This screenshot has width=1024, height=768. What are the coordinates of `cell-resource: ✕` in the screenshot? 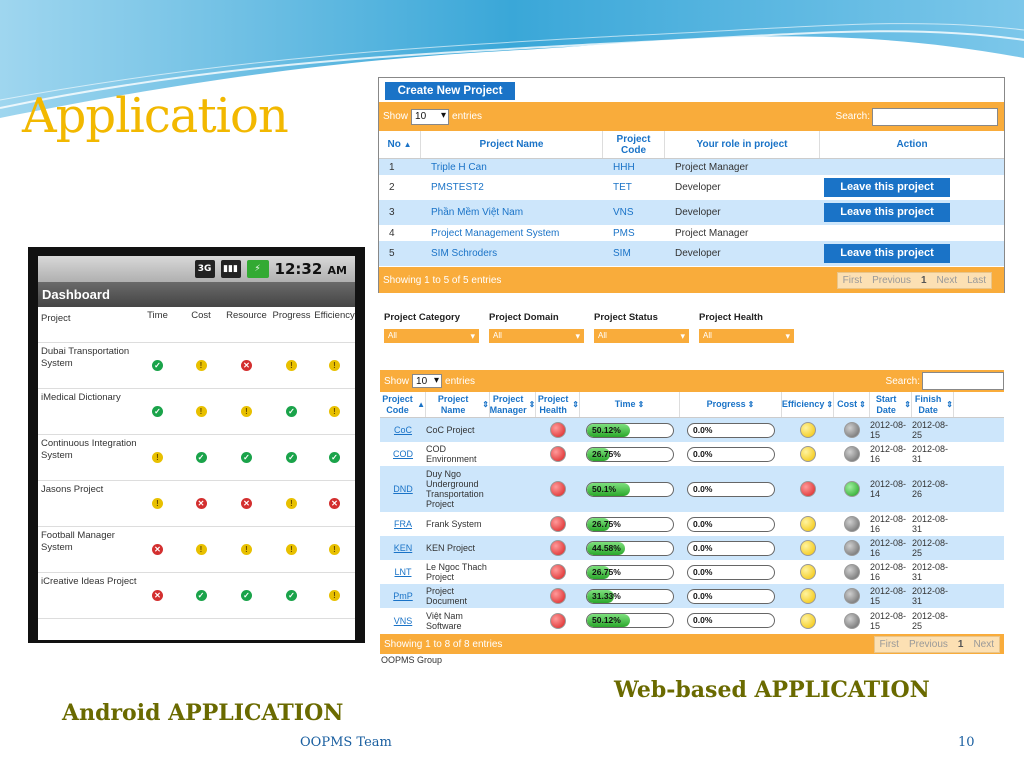 It's located at (246, 365).